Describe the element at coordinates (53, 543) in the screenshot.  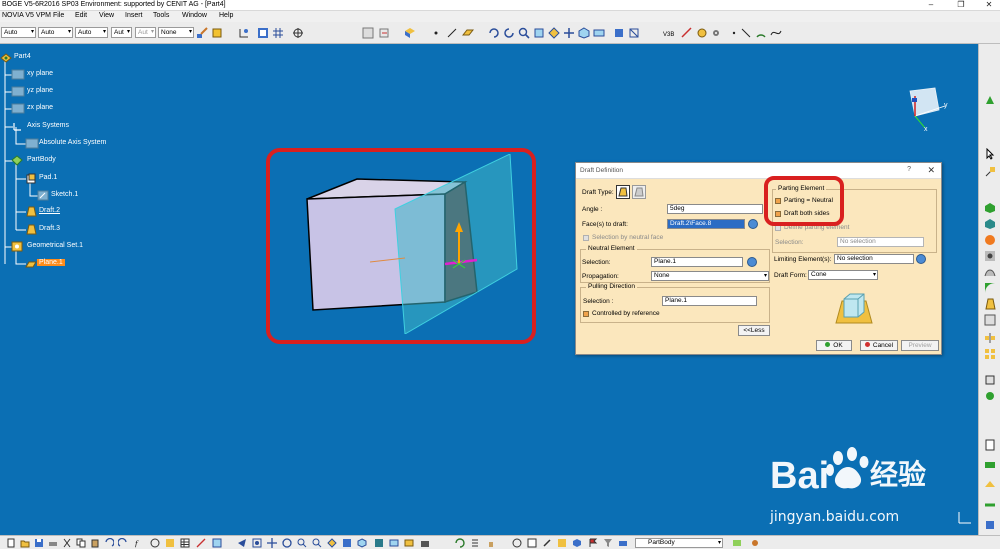
I see `print-icon` at that location.